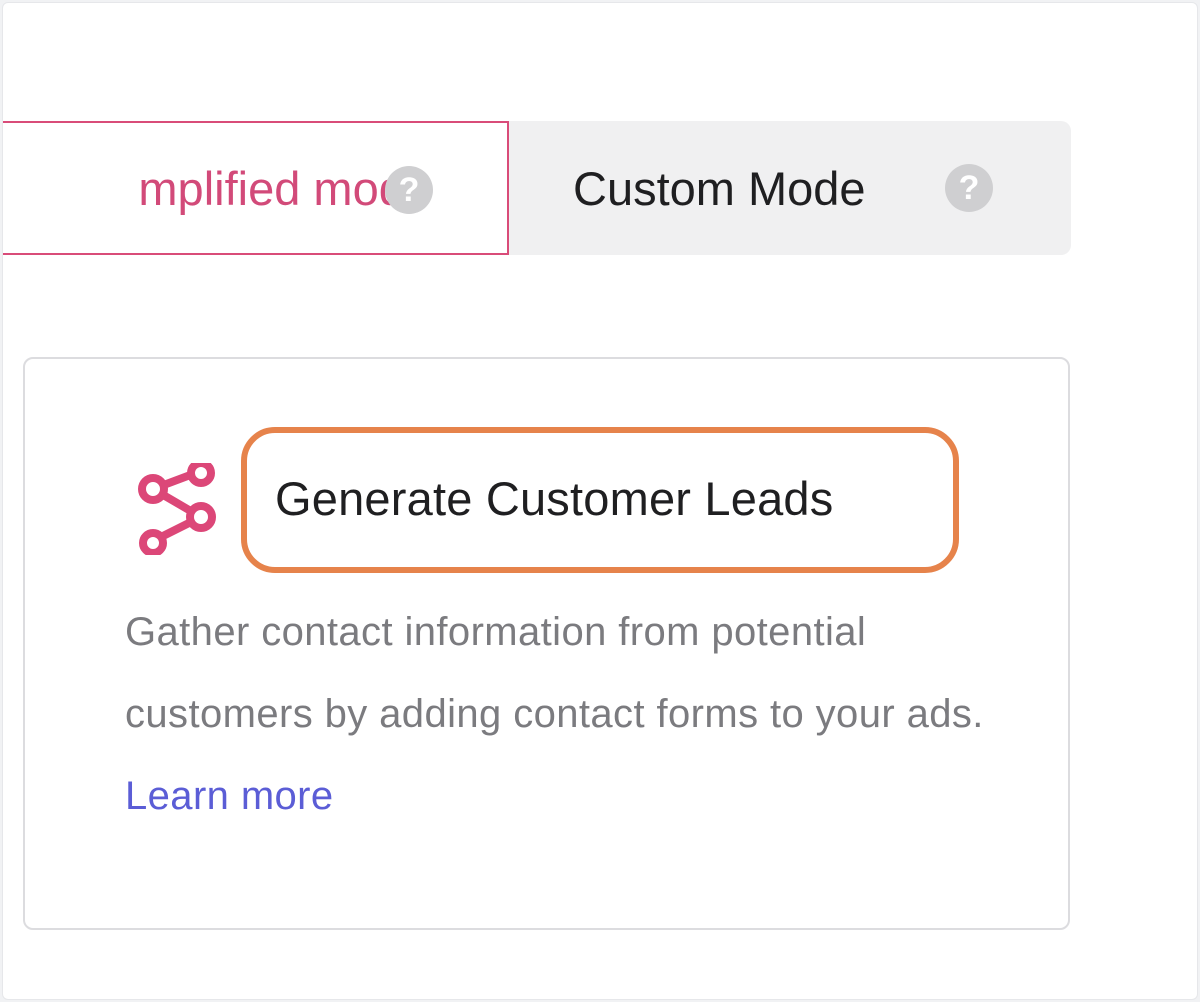 Image resolution: width=1200 pixels, height=1002 pixels. I want to click on learn-more-link: Learn more, so click(229, 796).